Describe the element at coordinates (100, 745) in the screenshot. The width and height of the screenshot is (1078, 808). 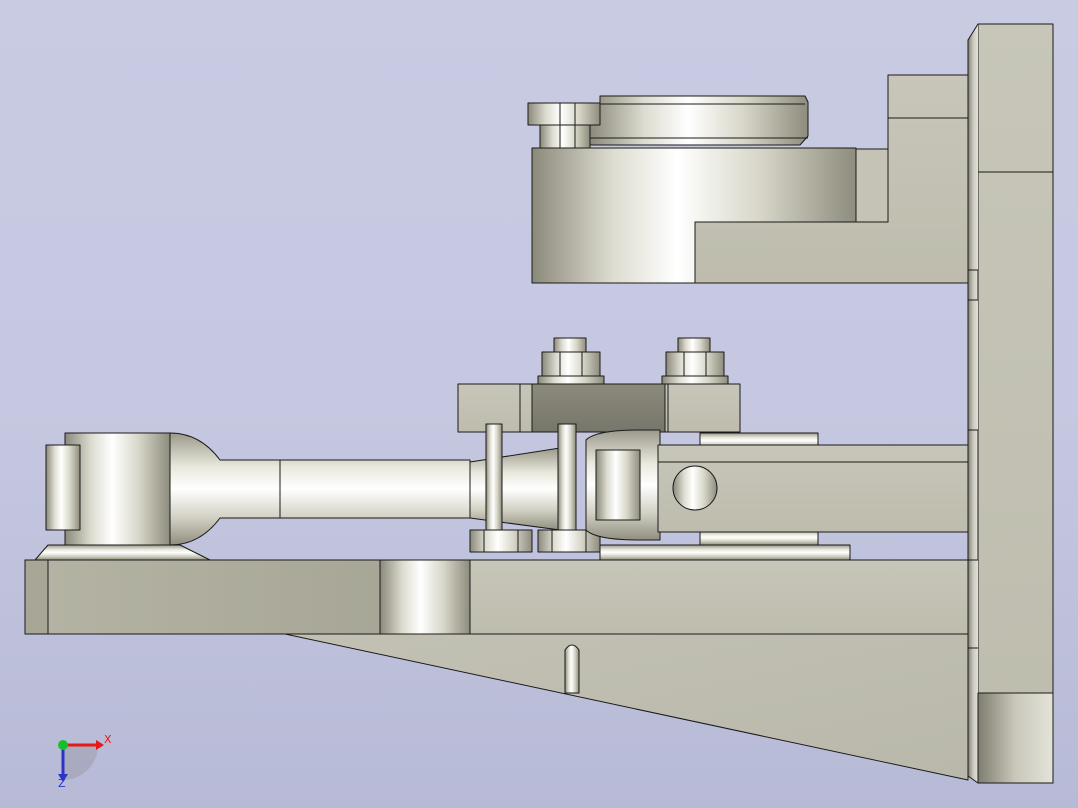
I see `x-arrow-head` at that location.